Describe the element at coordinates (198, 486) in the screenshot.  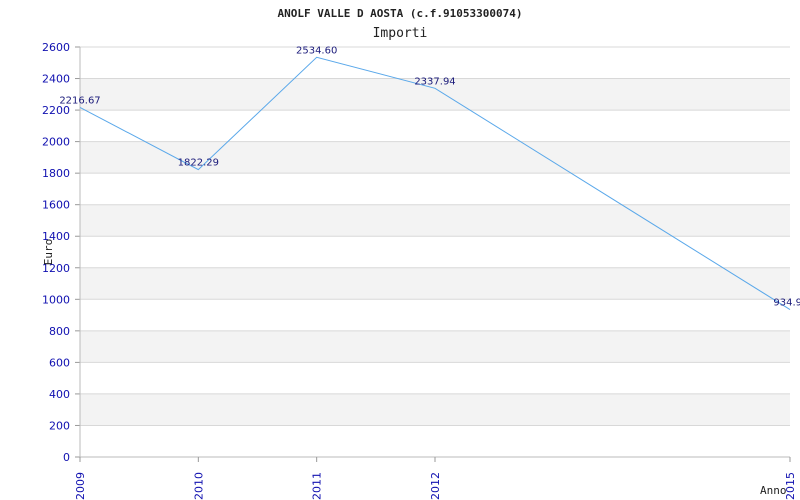
I see `x-tick-label: 2010` at that location.